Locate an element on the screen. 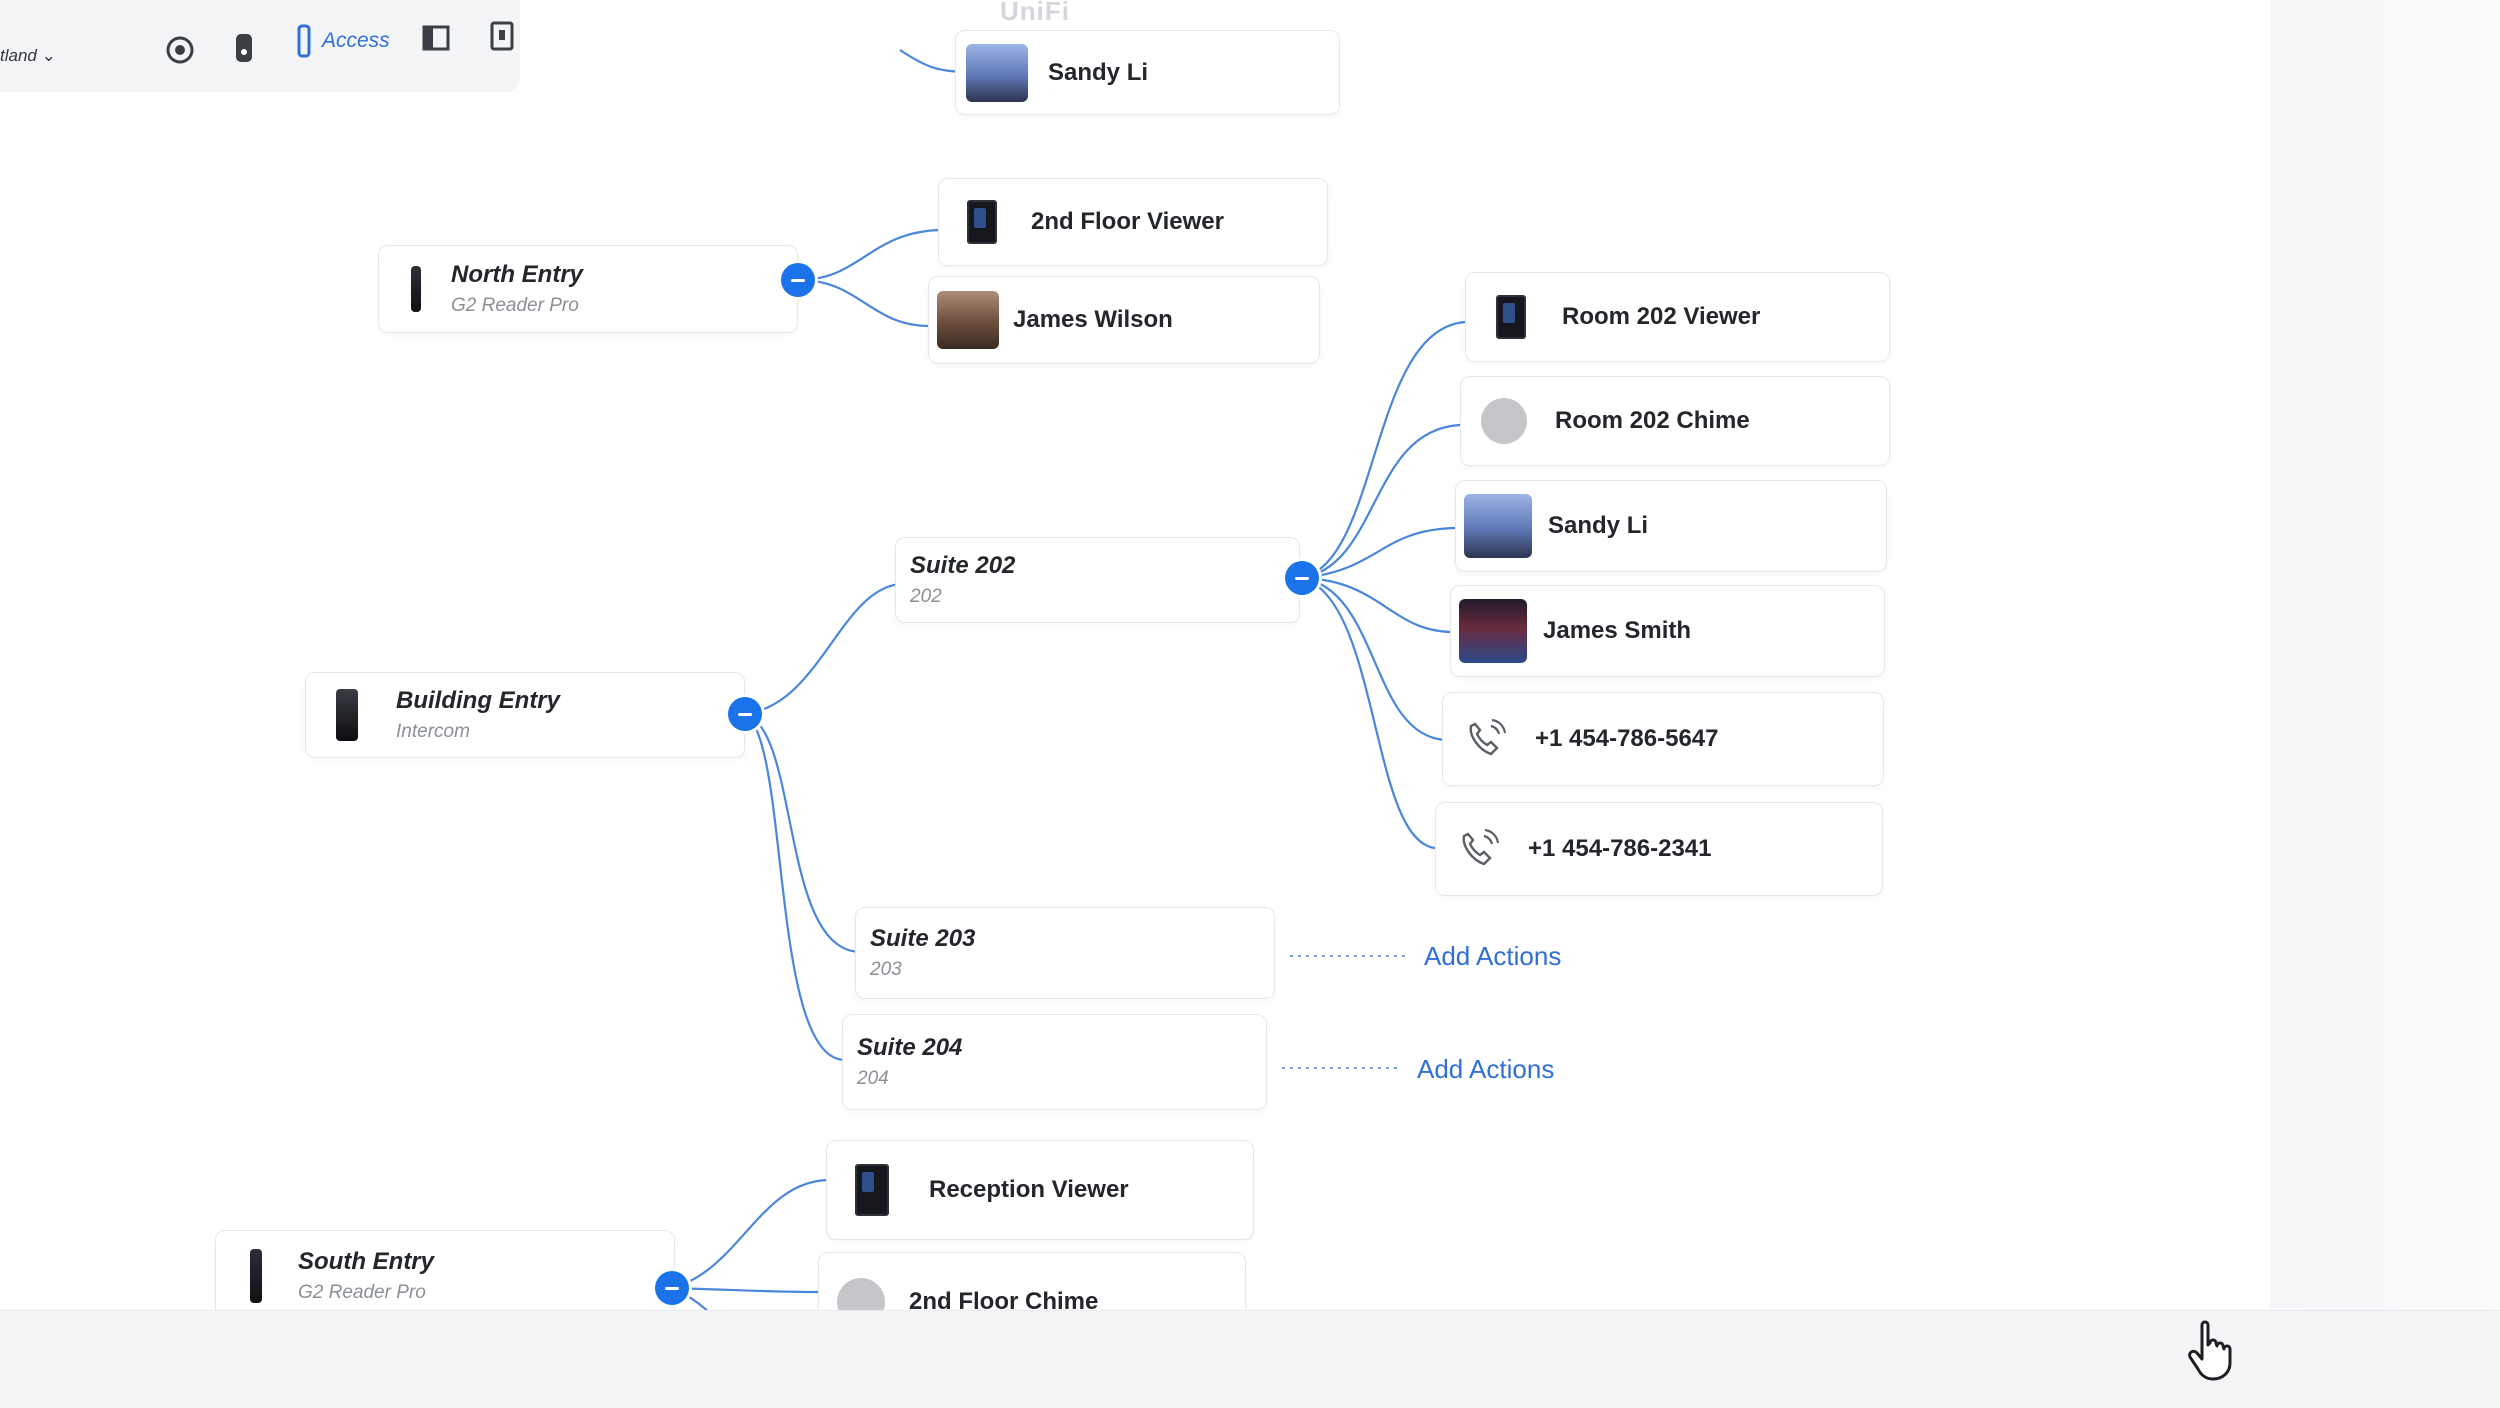  suite-node-203: Suite 203 203 is located at coordinates (1065, 953).